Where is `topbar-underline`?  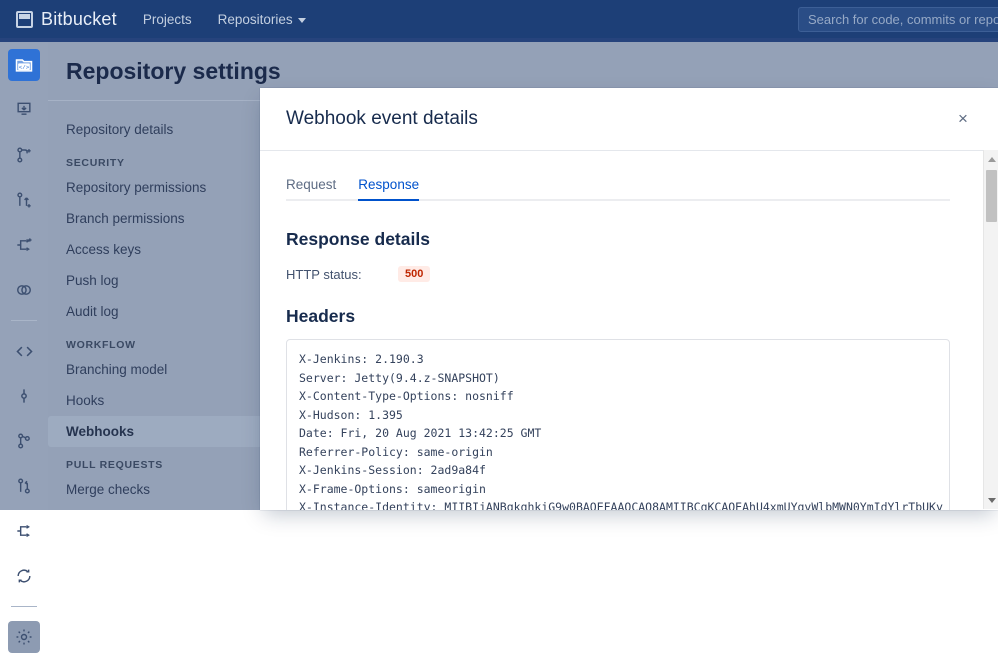
topbar-underline is located at coordinates (499, 40).